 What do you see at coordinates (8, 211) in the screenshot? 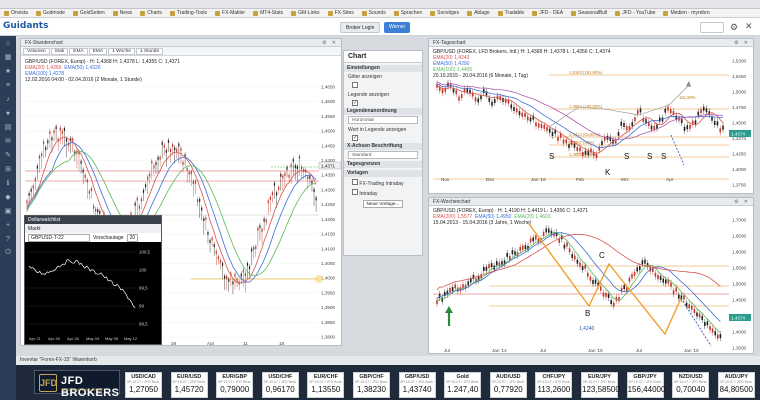
I see `news-icon: ▣` at bounding box center [8, 211].